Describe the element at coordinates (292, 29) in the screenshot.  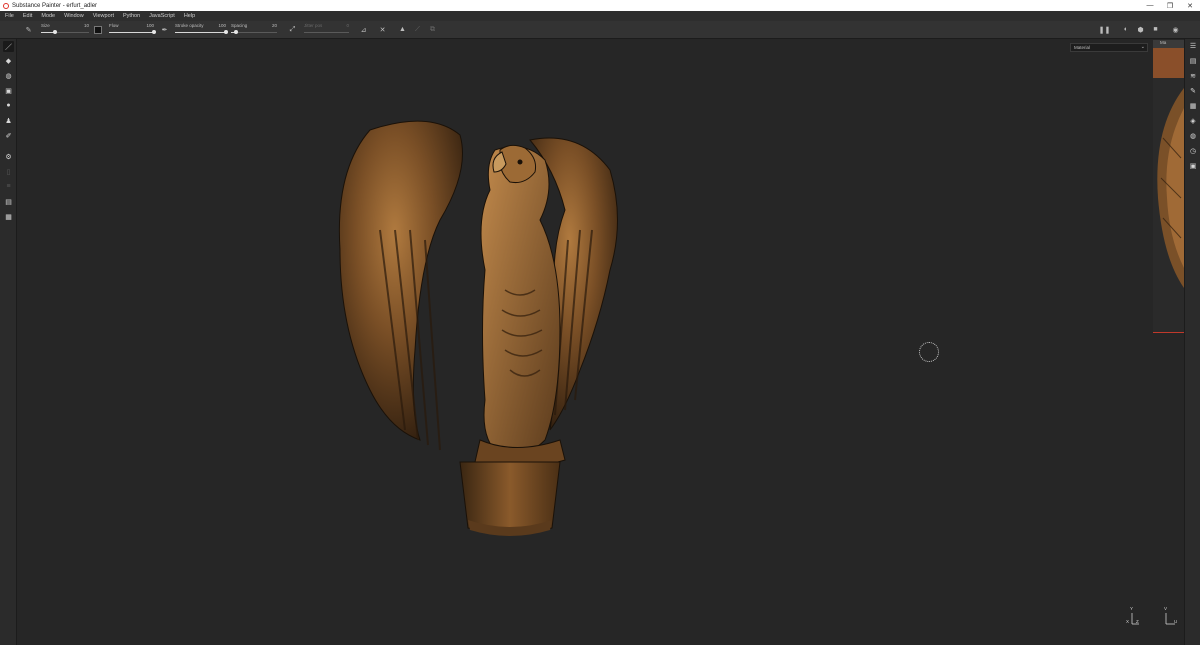
I see `lazy-mouse-icon: ⤢` at that location.